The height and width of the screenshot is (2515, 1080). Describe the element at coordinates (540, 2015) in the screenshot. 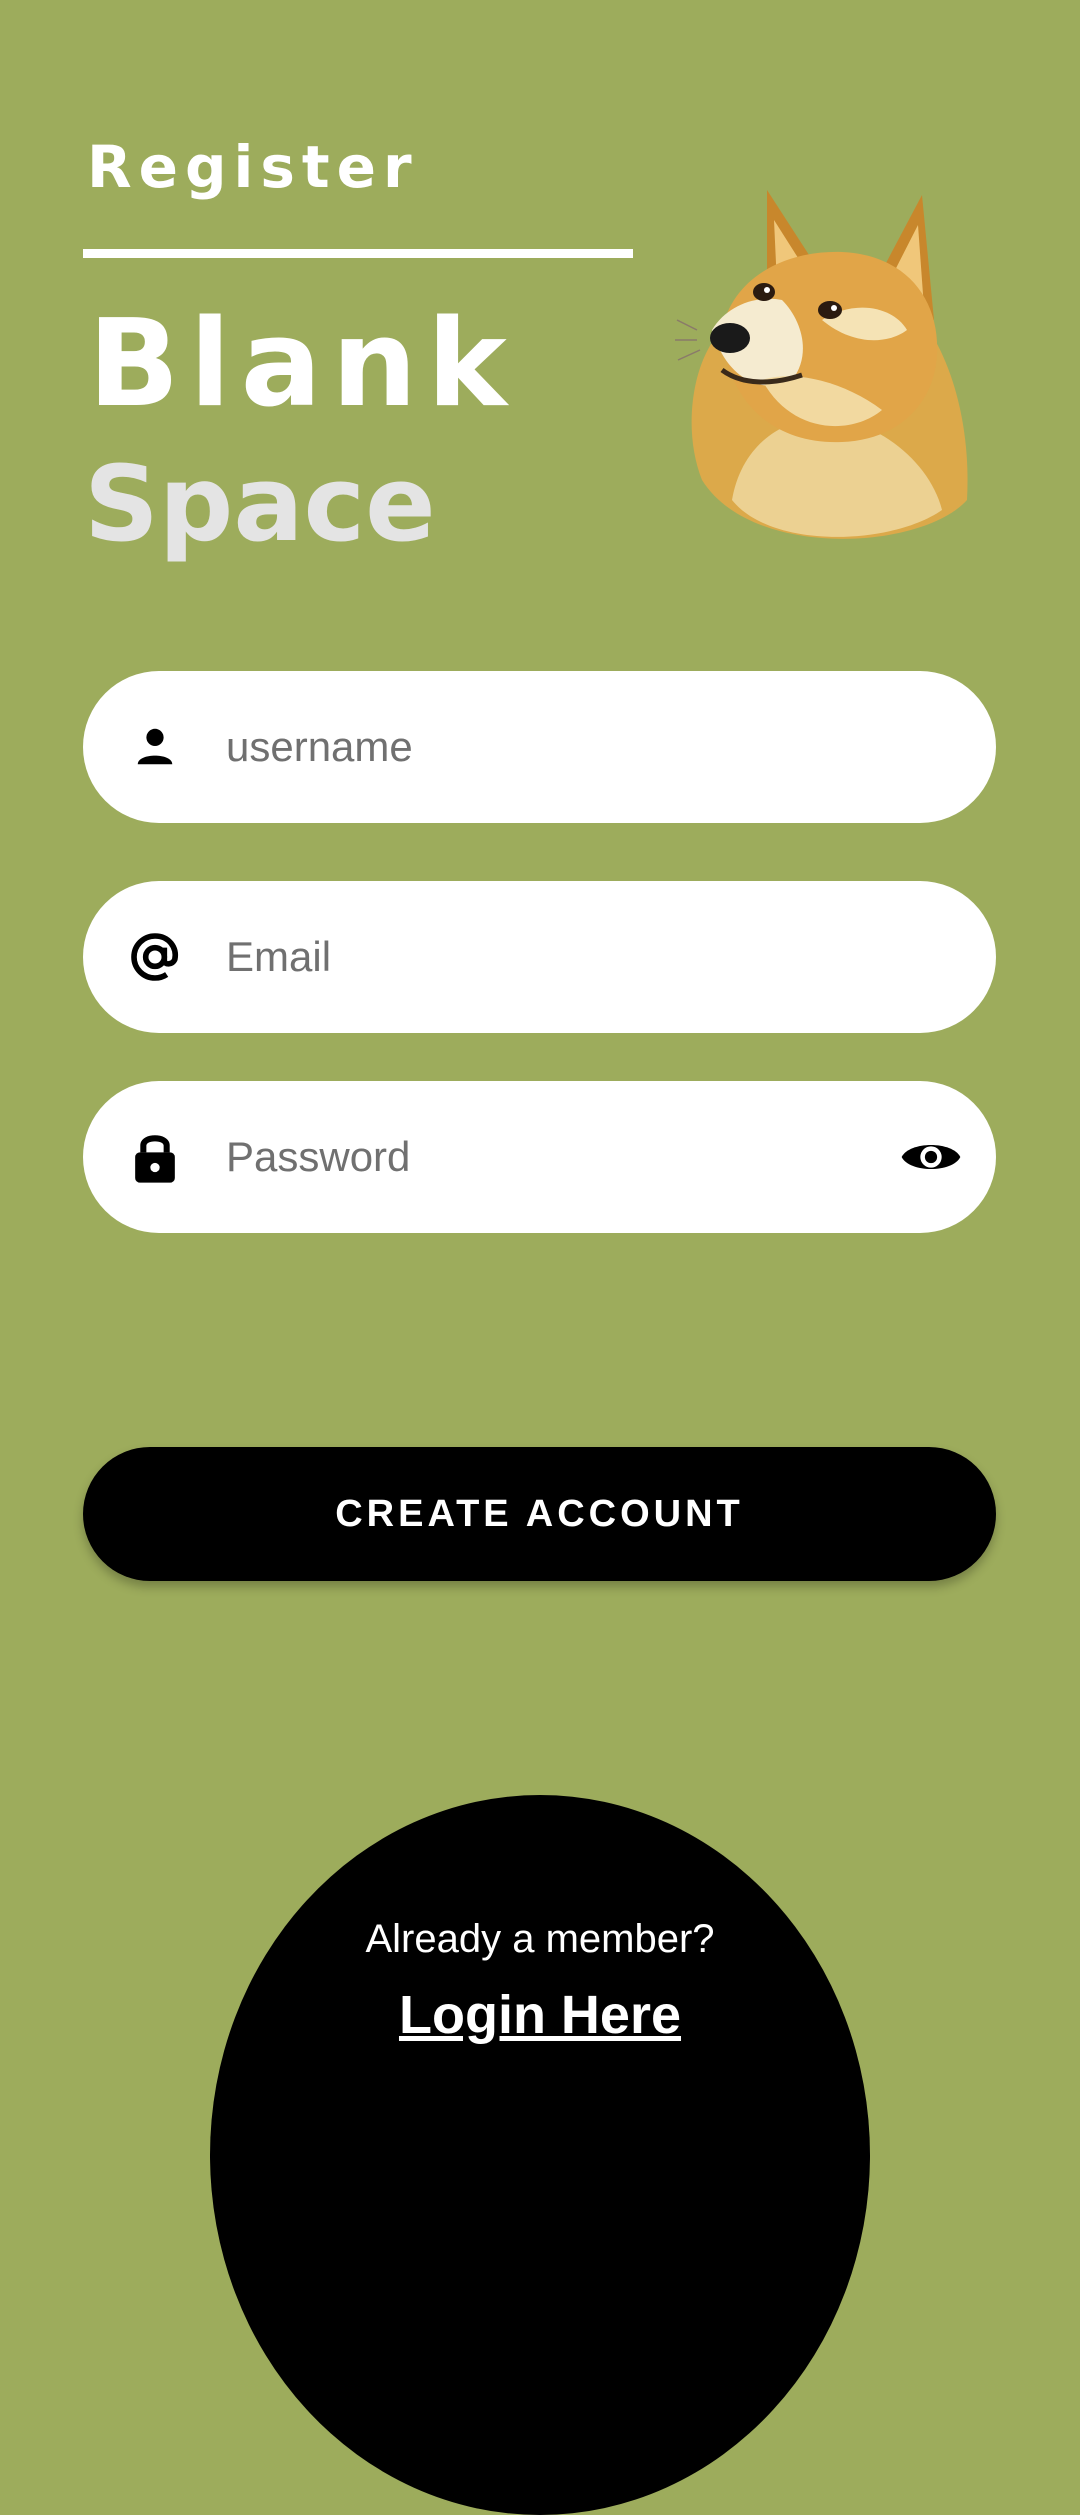

I see `login-link: Login Here` at that location.